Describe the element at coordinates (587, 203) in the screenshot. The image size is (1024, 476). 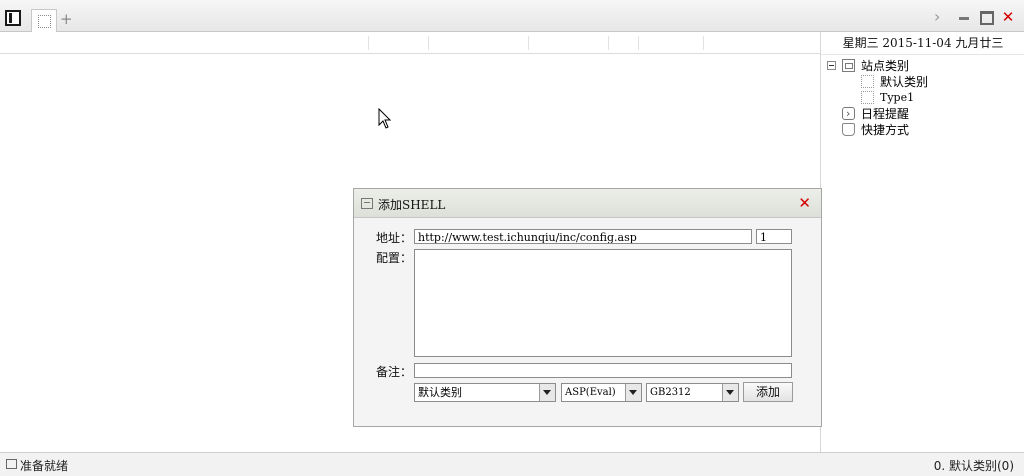
I see `dialog-titlebar: 添加SHELL ✕` at that location.